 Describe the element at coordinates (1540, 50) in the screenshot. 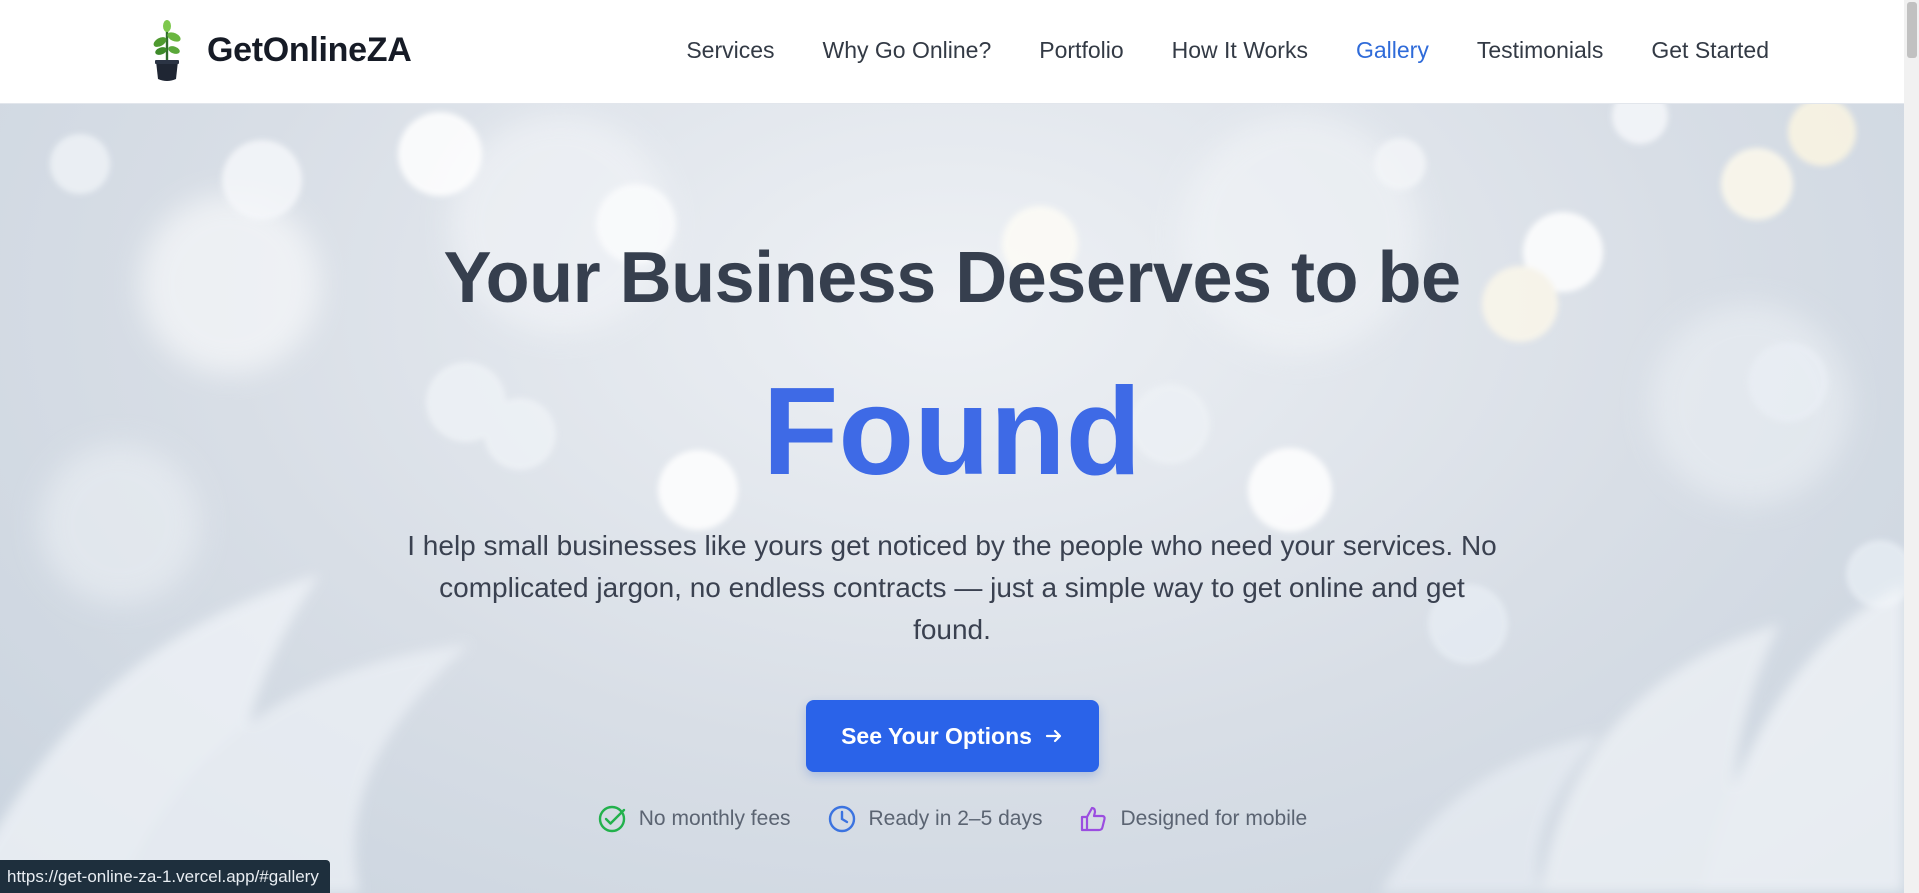

I see `nav-testimonials: Testimonials` at that location.